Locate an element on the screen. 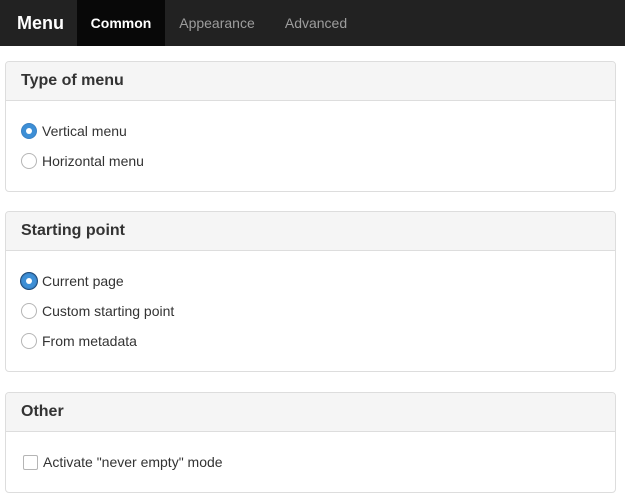 This screenshot has width=625, height=501. current-page-radio is located at coordinates (29, 281).